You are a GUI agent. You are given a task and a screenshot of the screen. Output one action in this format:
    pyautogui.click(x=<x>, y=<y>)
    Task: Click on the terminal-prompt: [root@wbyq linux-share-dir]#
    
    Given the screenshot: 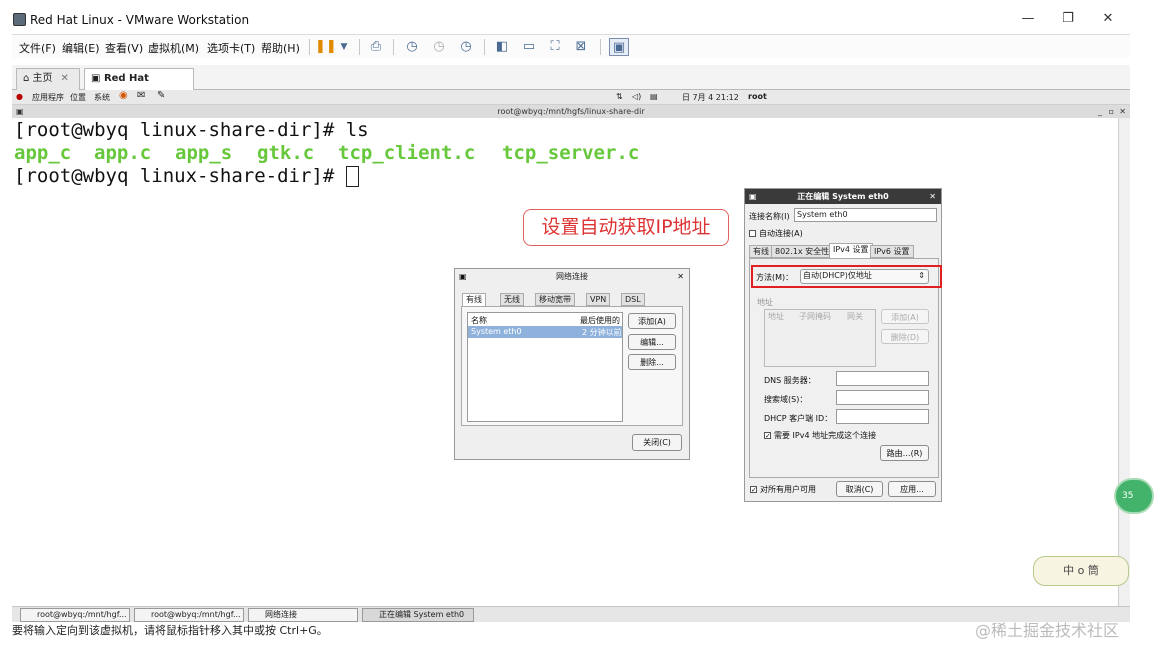 What is the action you would take?
    pyautogui.click(x=180, y=176)
    